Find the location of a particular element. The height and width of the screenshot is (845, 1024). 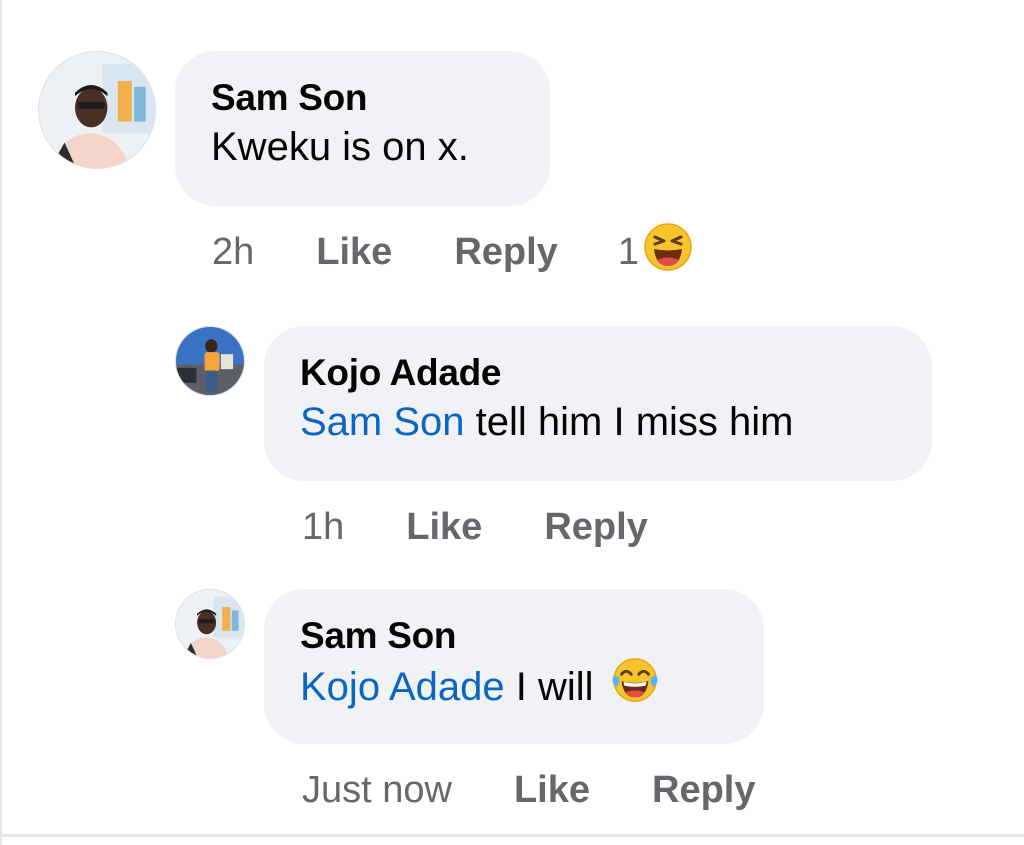

comment-actions: Just now Like Reply is located at coordinates (560, 790).